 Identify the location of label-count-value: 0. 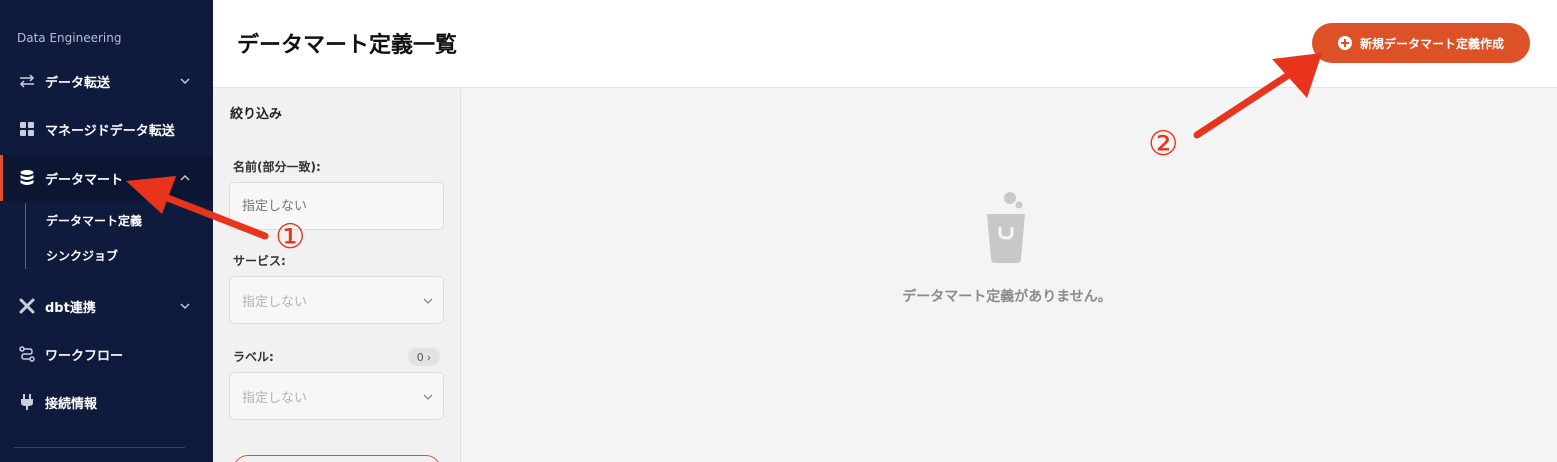
(420, 357).